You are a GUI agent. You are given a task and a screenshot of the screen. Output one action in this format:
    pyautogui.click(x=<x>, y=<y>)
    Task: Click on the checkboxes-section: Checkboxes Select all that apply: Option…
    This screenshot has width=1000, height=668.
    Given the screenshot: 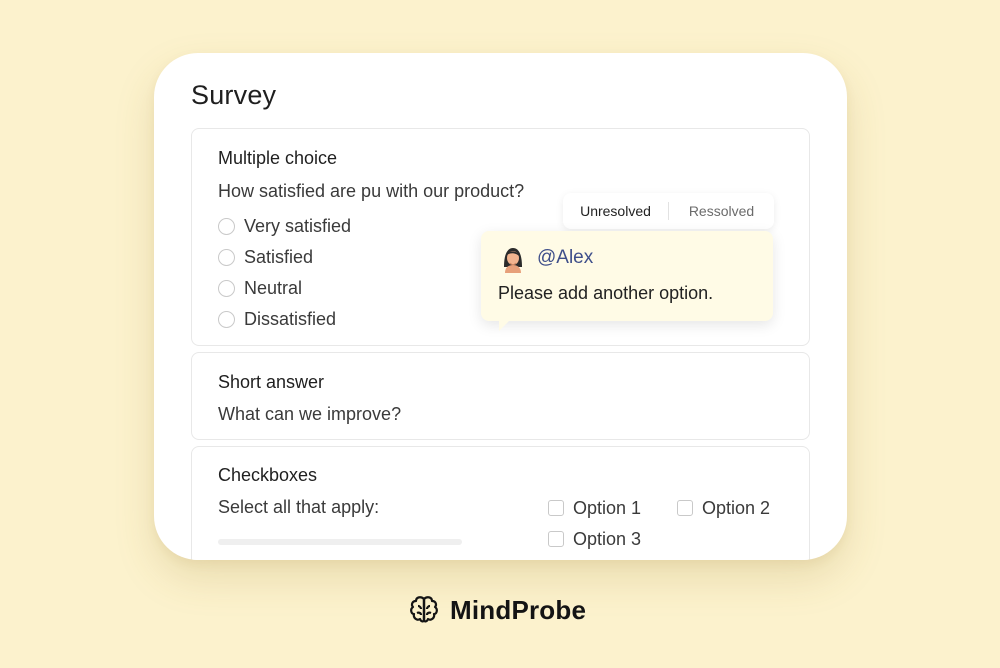 What is the action you would take?
    pyautogui.click(x=500, y=503)
    